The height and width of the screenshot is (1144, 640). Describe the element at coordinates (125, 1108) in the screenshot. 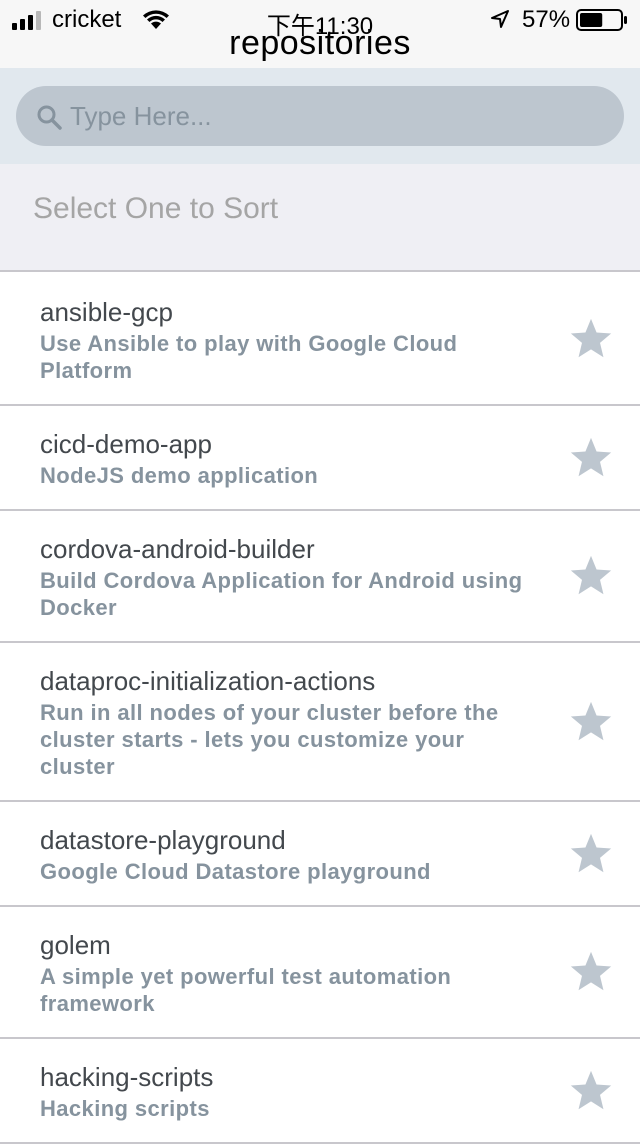

I see `repository-description: Hacking scripts` at that location.